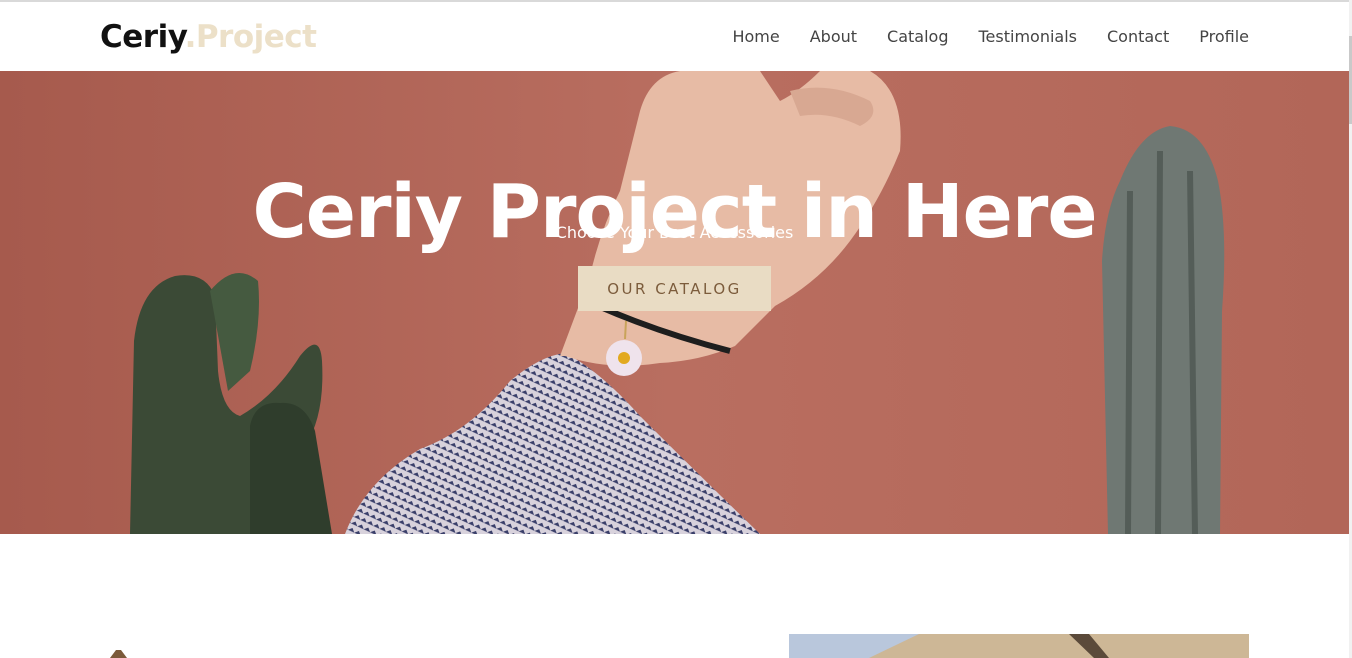 This screenshot has height=658, width=1352. What do you see at coordinates (118, 654) in the screenshot?
I see `section-heading-peek` at bounding box center [118, 654].